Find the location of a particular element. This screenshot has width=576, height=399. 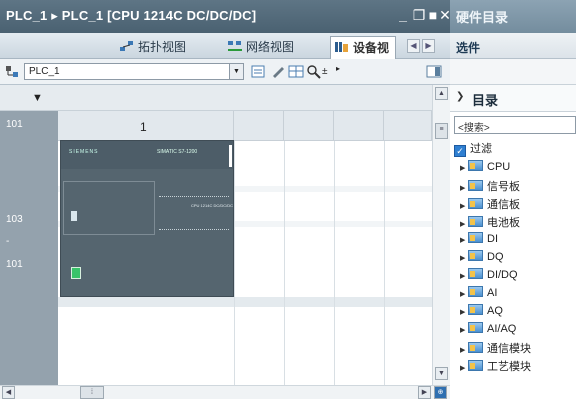

scroll-up-button: ▲ is located at coordinates (441, 93).